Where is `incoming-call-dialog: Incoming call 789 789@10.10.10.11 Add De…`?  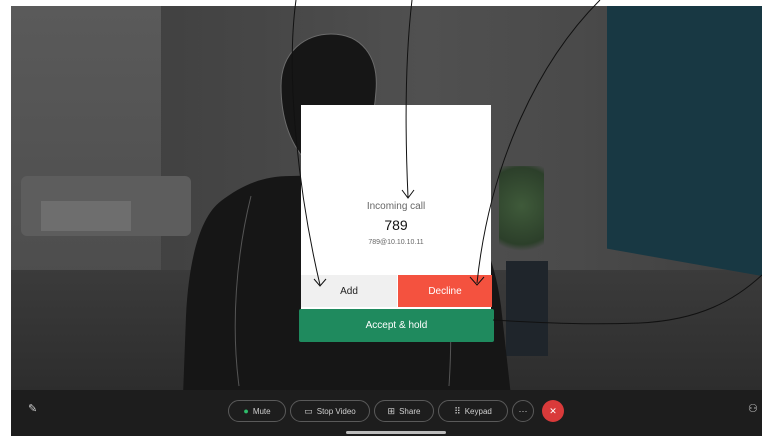 incoming-call-dialog: Incoming call 789 789@10.10.10.11 Add De… is located at coordinates (396, 220).